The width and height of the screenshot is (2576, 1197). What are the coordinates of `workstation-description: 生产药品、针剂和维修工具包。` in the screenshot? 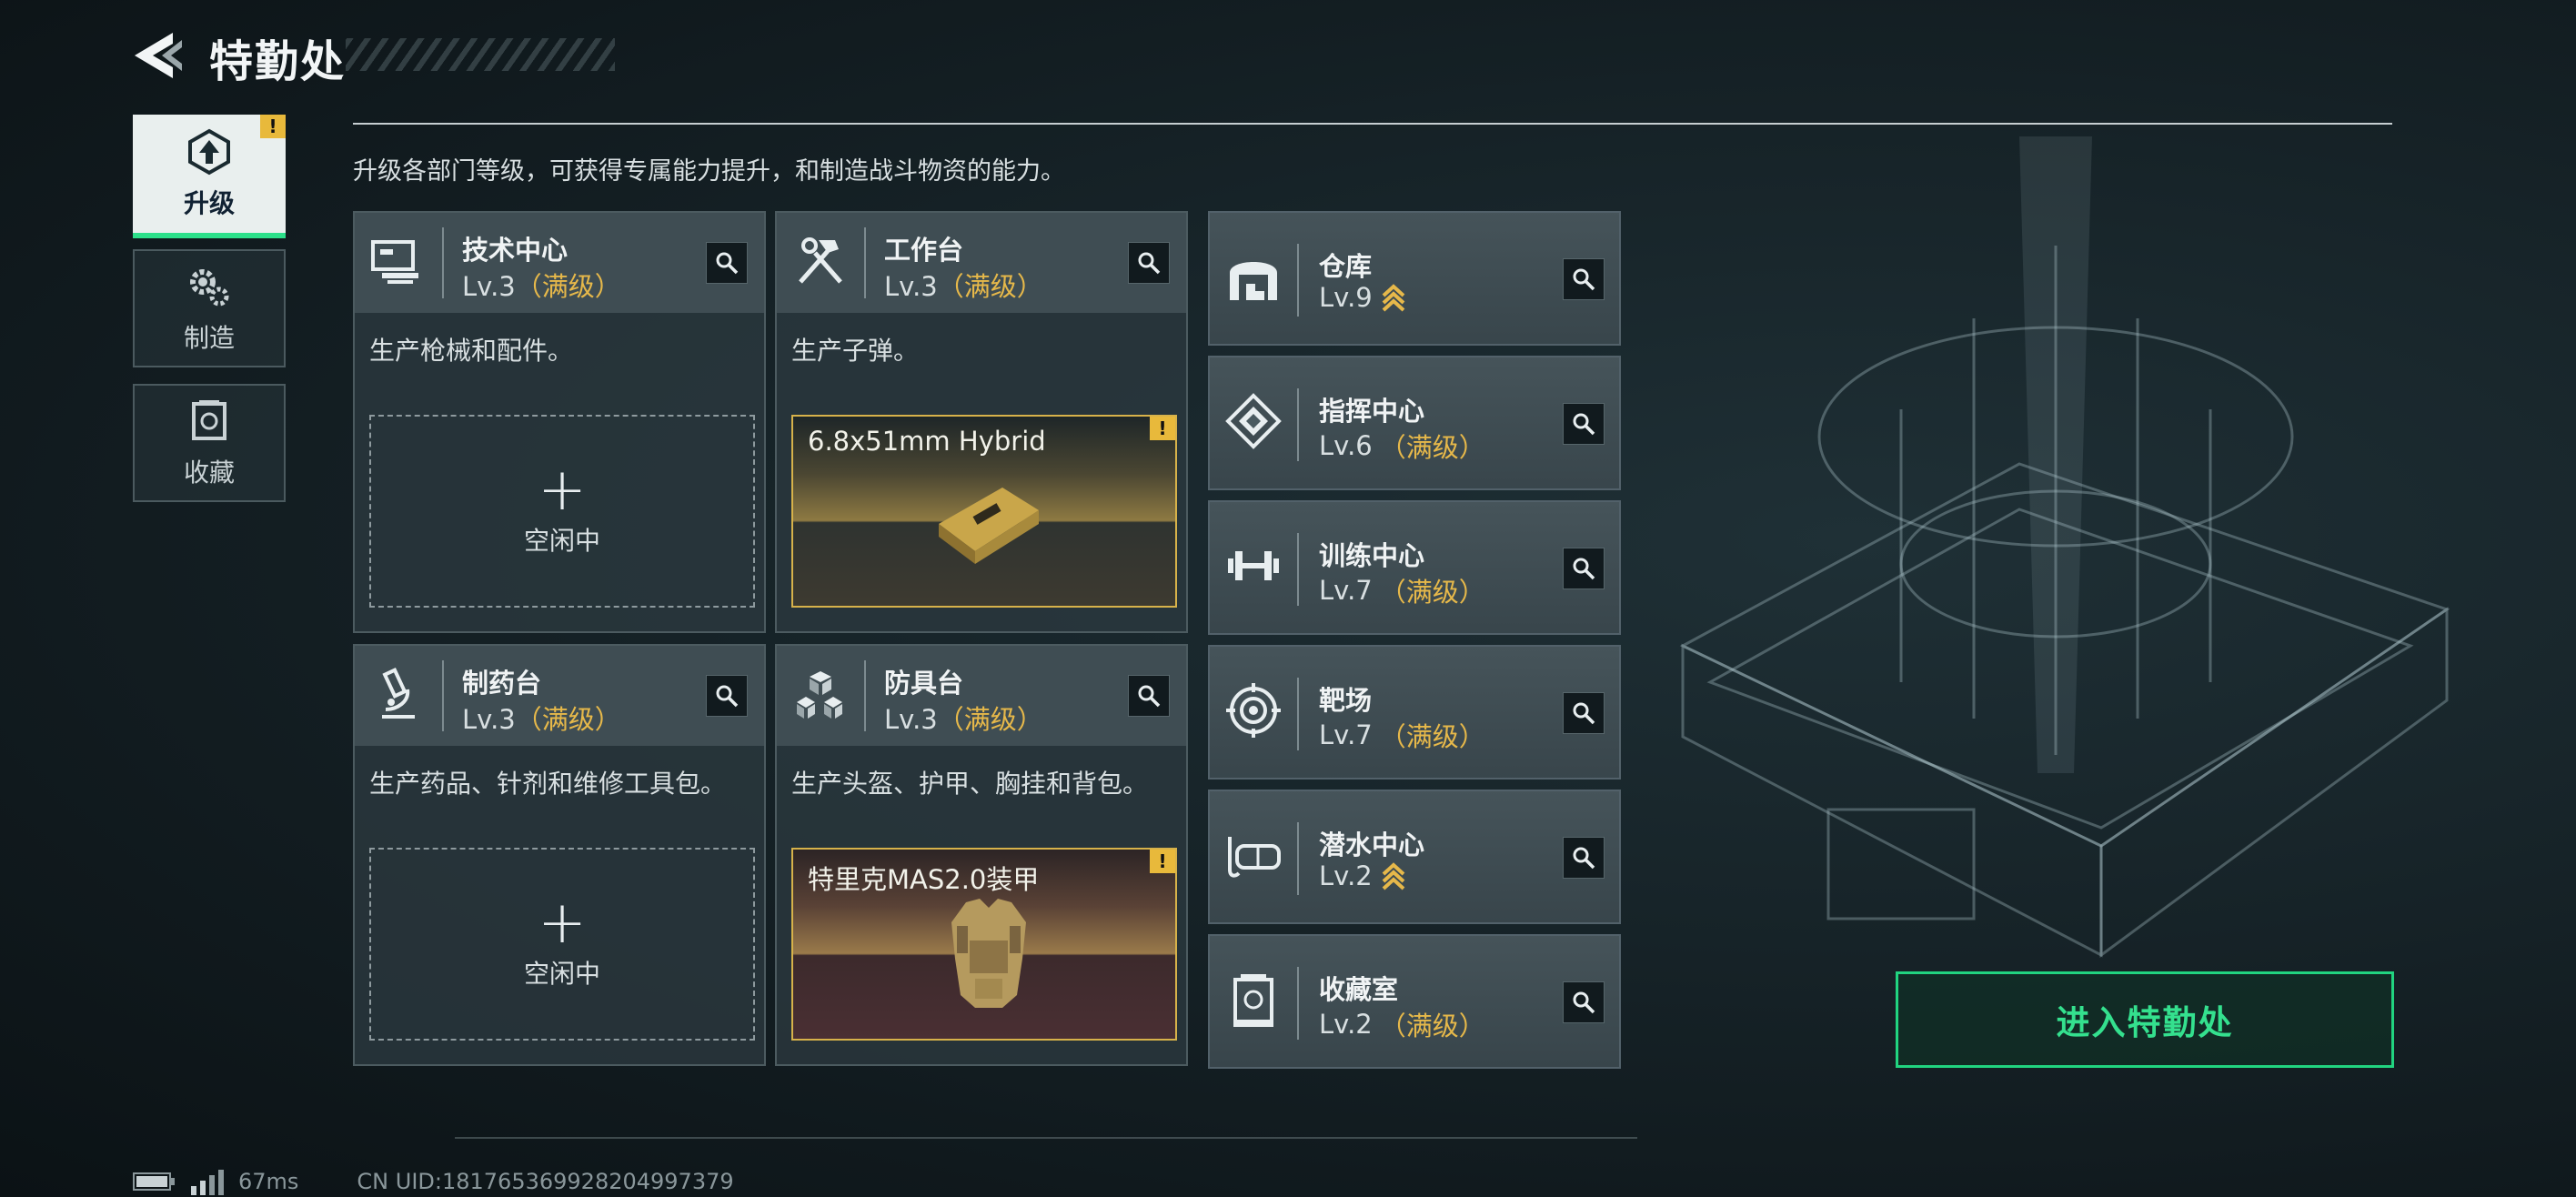 It's located at (548, 784).